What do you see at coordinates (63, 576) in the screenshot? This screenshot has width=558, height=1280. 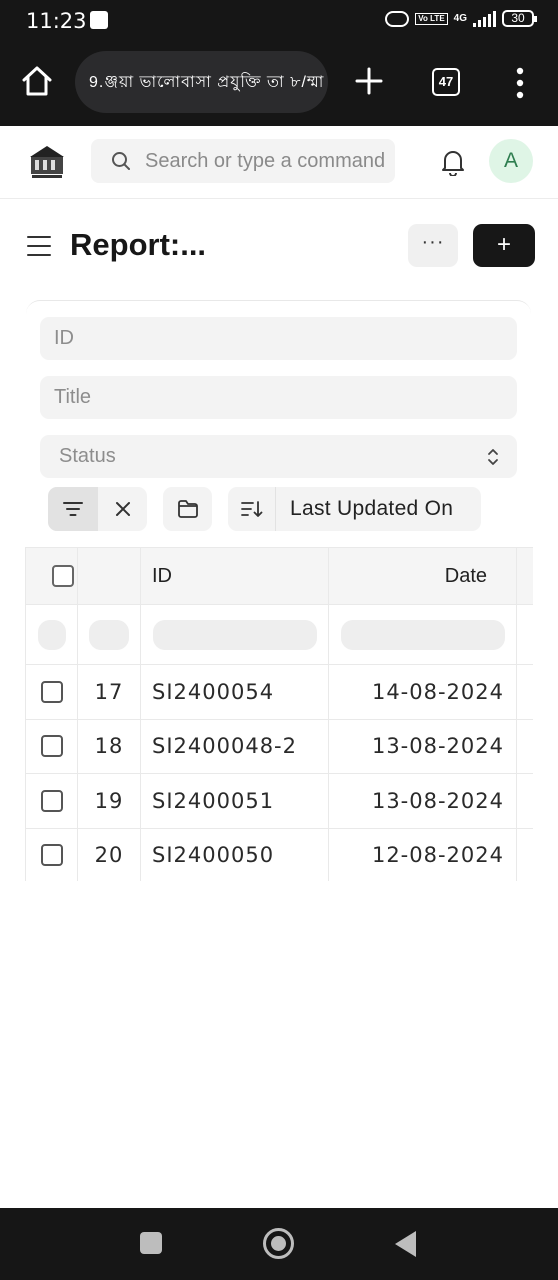 I see `select-all-checkbox` at bounding box center [63, 576].